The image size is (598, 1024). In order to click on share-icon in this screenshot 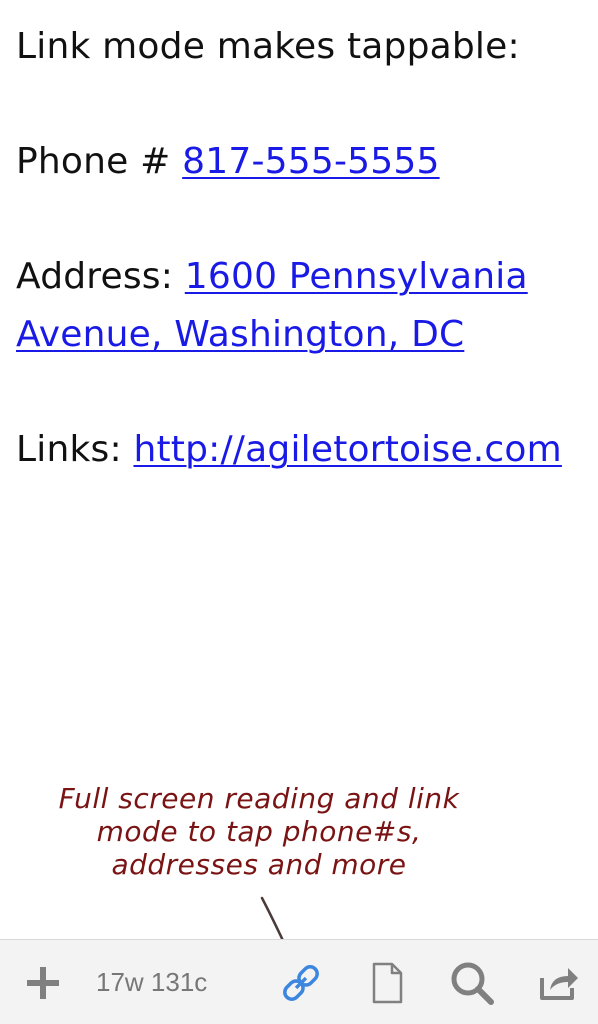, I will do `click(559, 983)`.